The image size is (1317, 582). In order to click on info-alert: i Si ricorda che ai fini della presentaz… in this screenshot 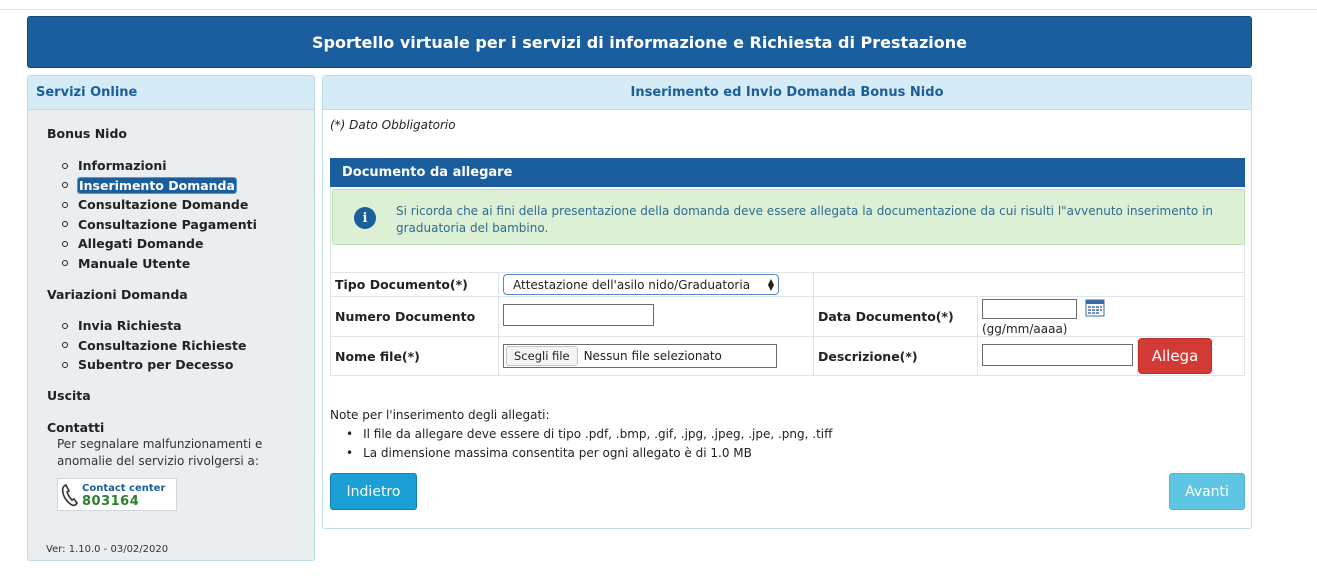, I will do `click(788, 217)`.